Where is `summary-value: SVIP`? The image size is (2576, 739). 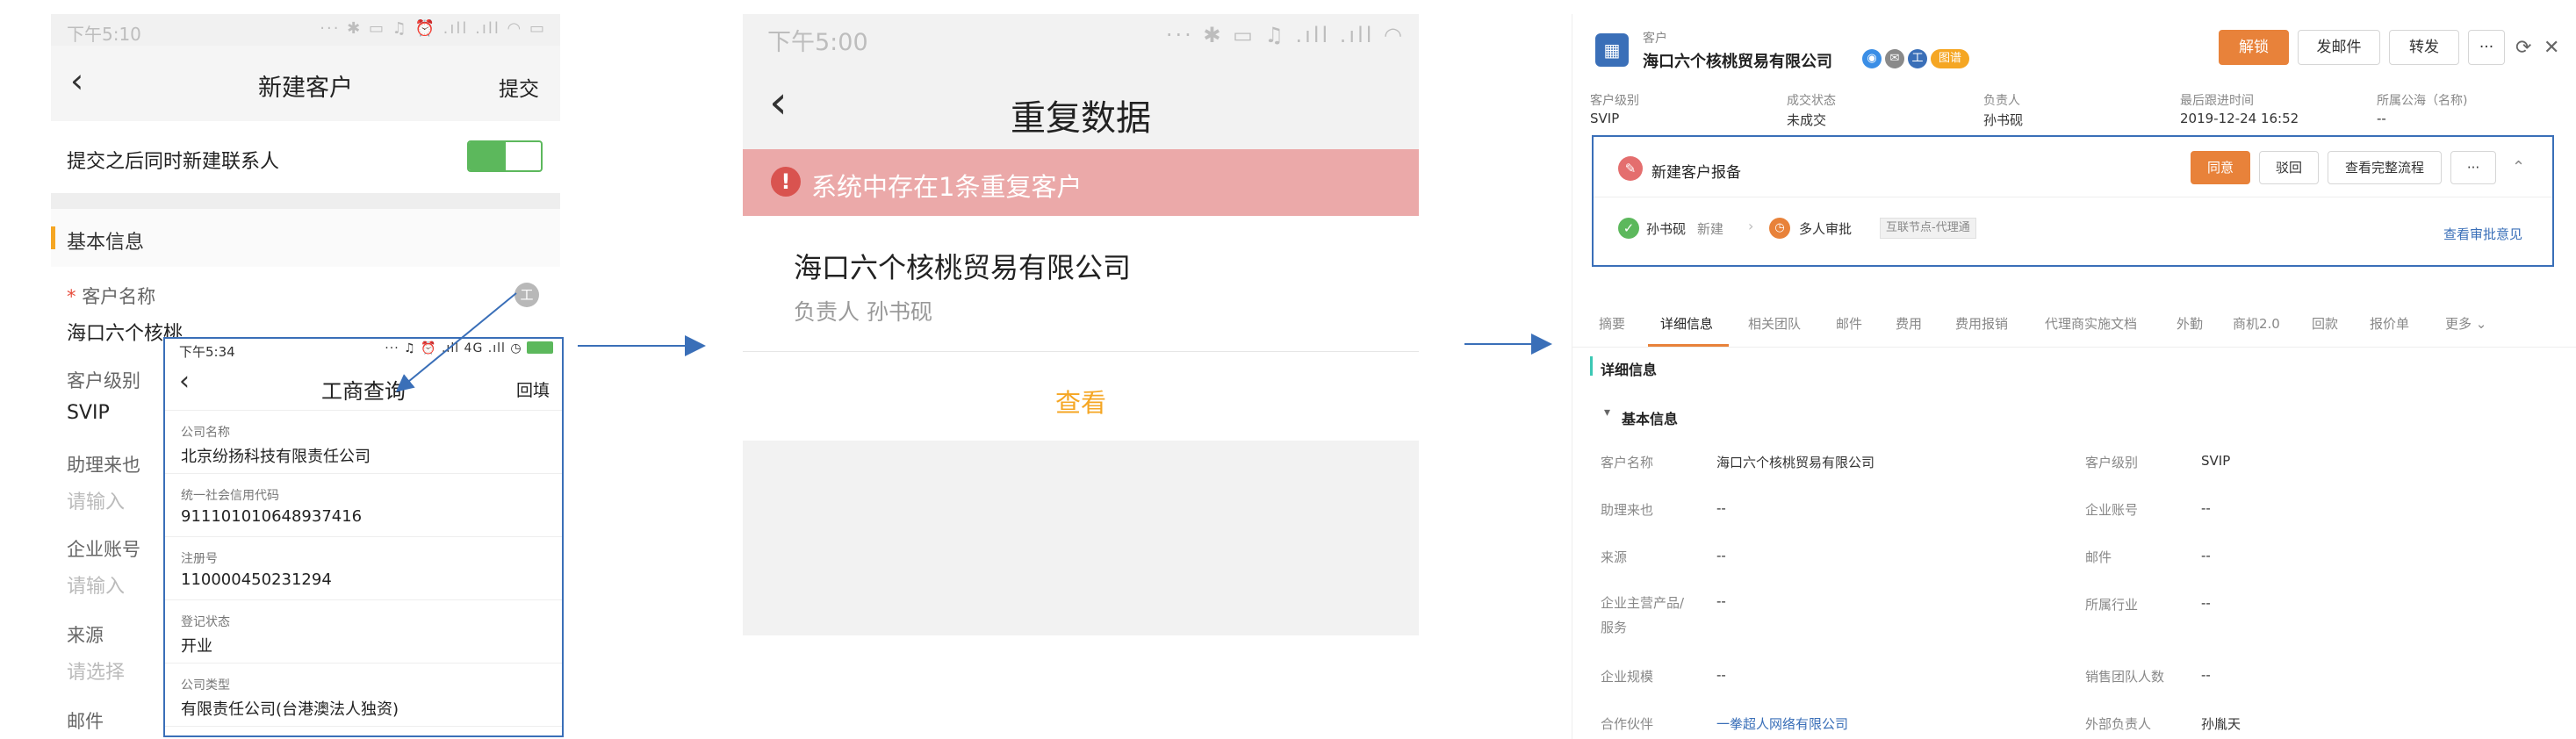
summary-value: SVIP is located at coordinates (1605, 118).